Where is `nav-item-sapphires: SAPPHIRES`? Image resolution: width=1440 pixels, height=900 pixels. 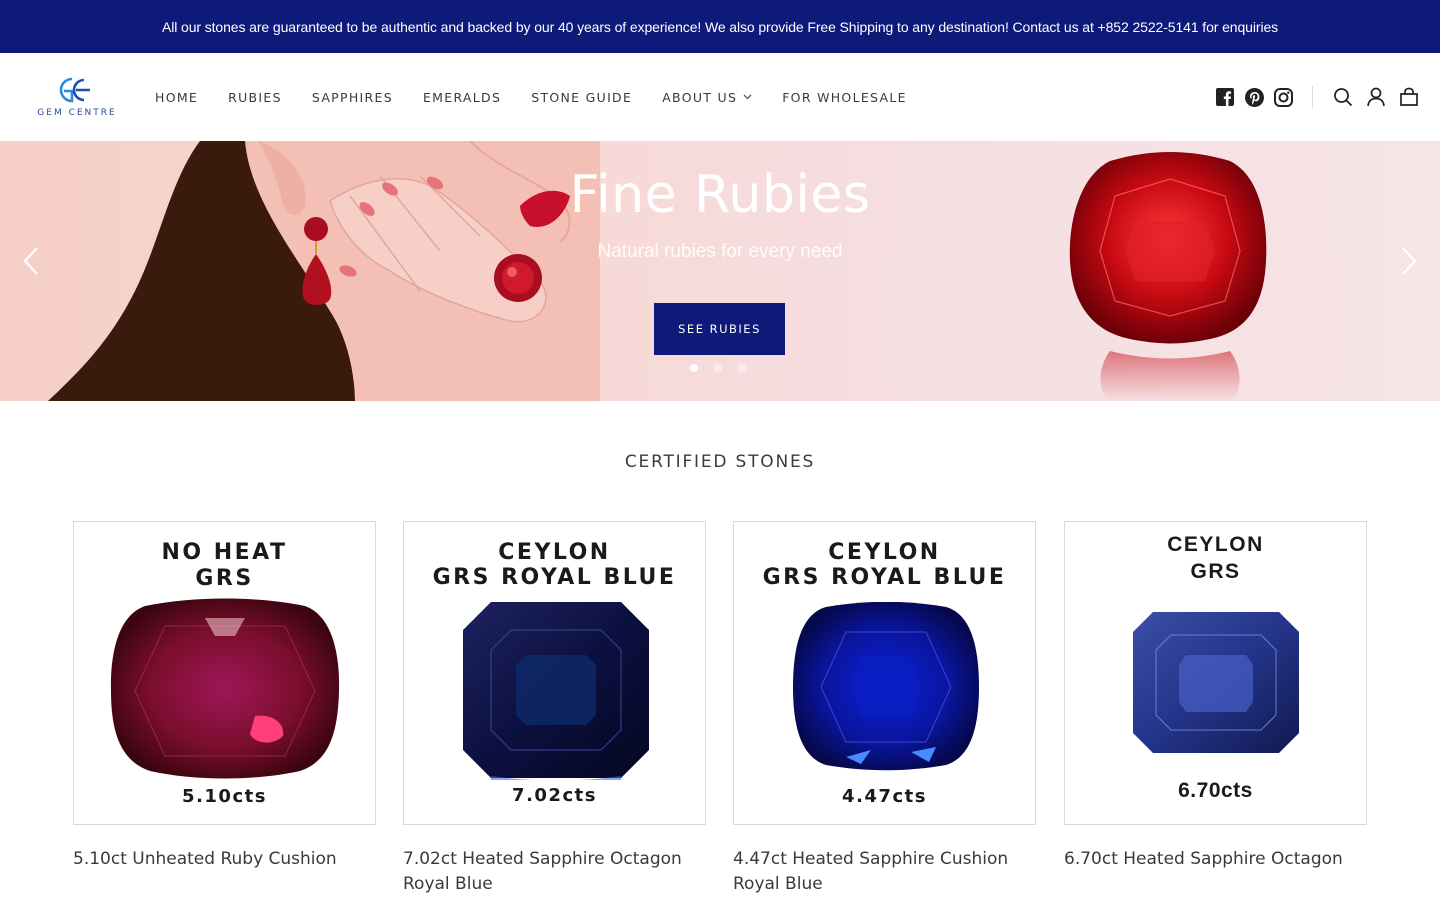
nav-item-sapphires: SAPPHIRES is located at coordinates (352, 97).